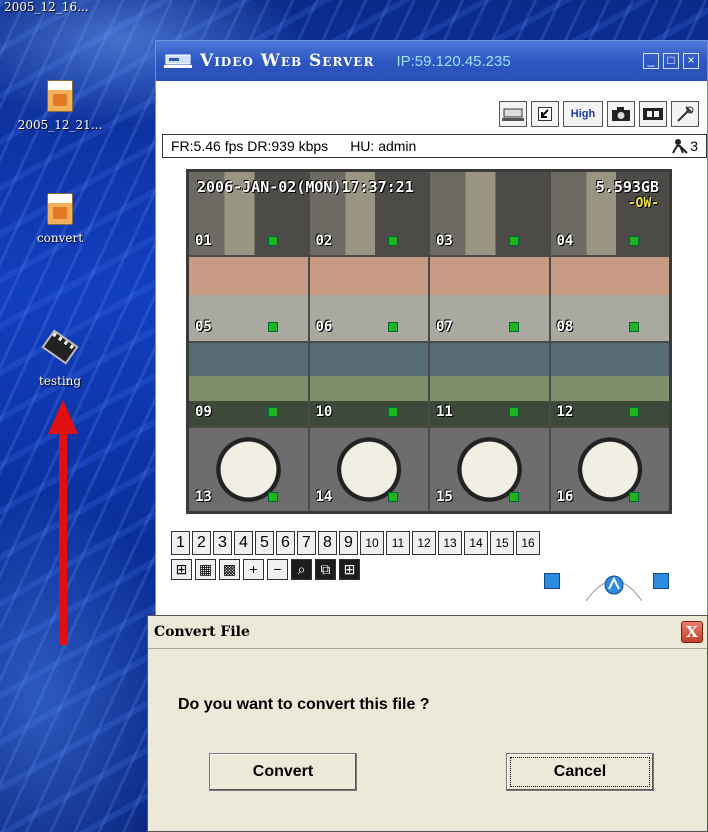 This screenshot has width=708, height=832. I want to click on snapshot-button, so click(621, 114).